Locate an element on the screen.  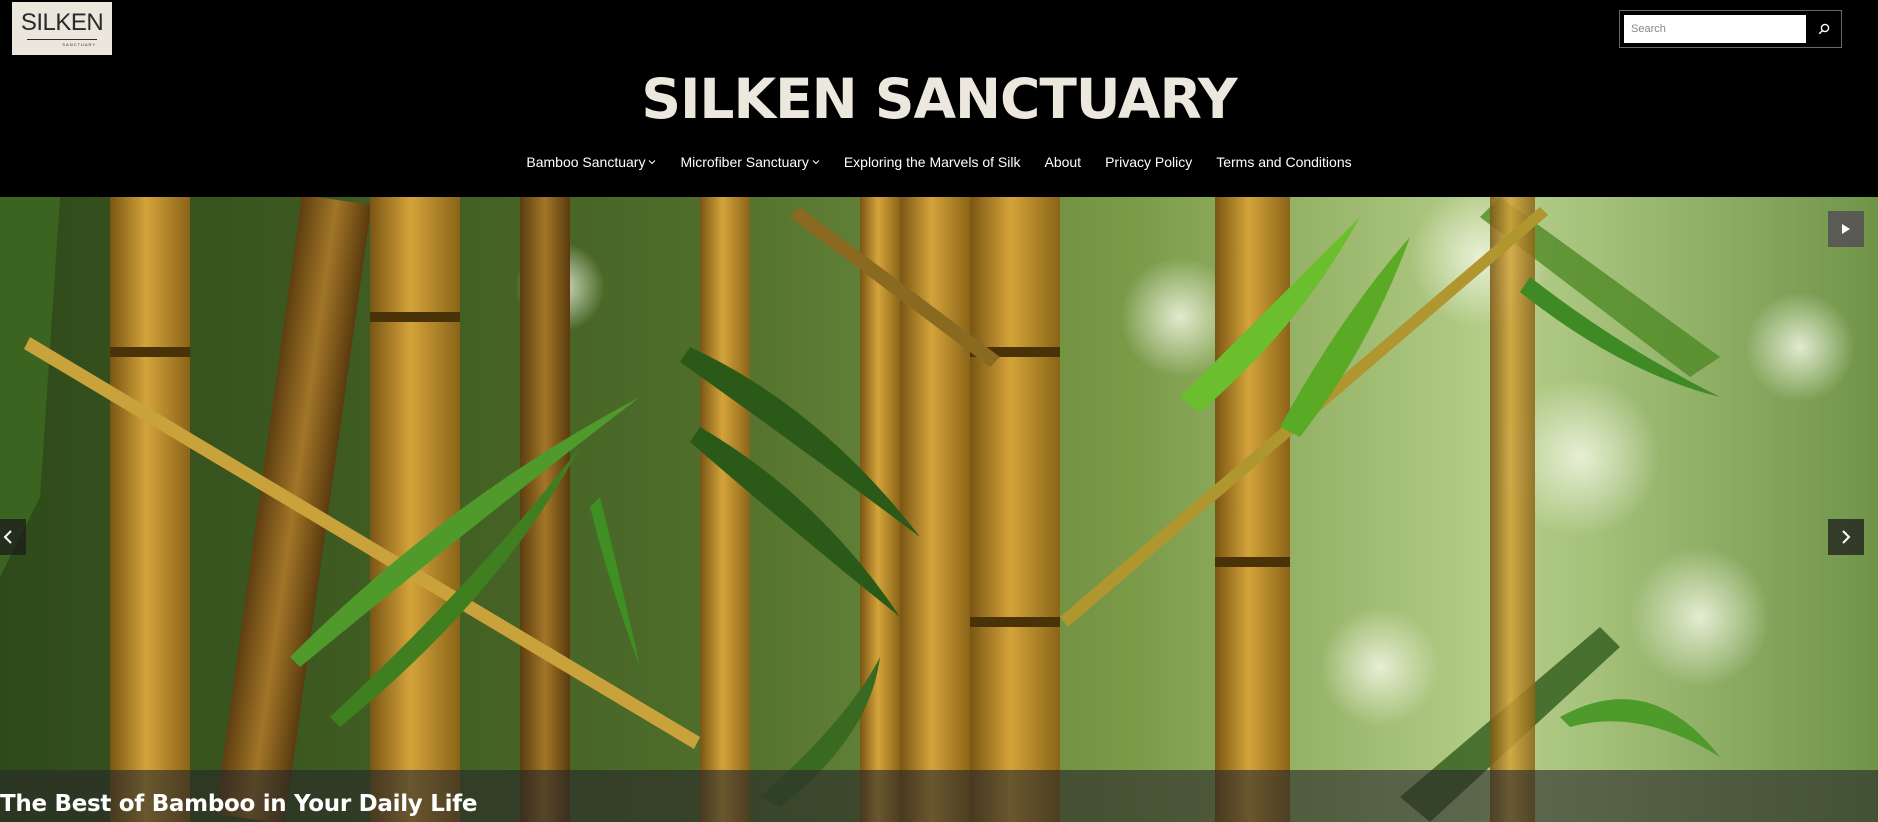
nav-item-about: About is located at coordinates (1062, 162).